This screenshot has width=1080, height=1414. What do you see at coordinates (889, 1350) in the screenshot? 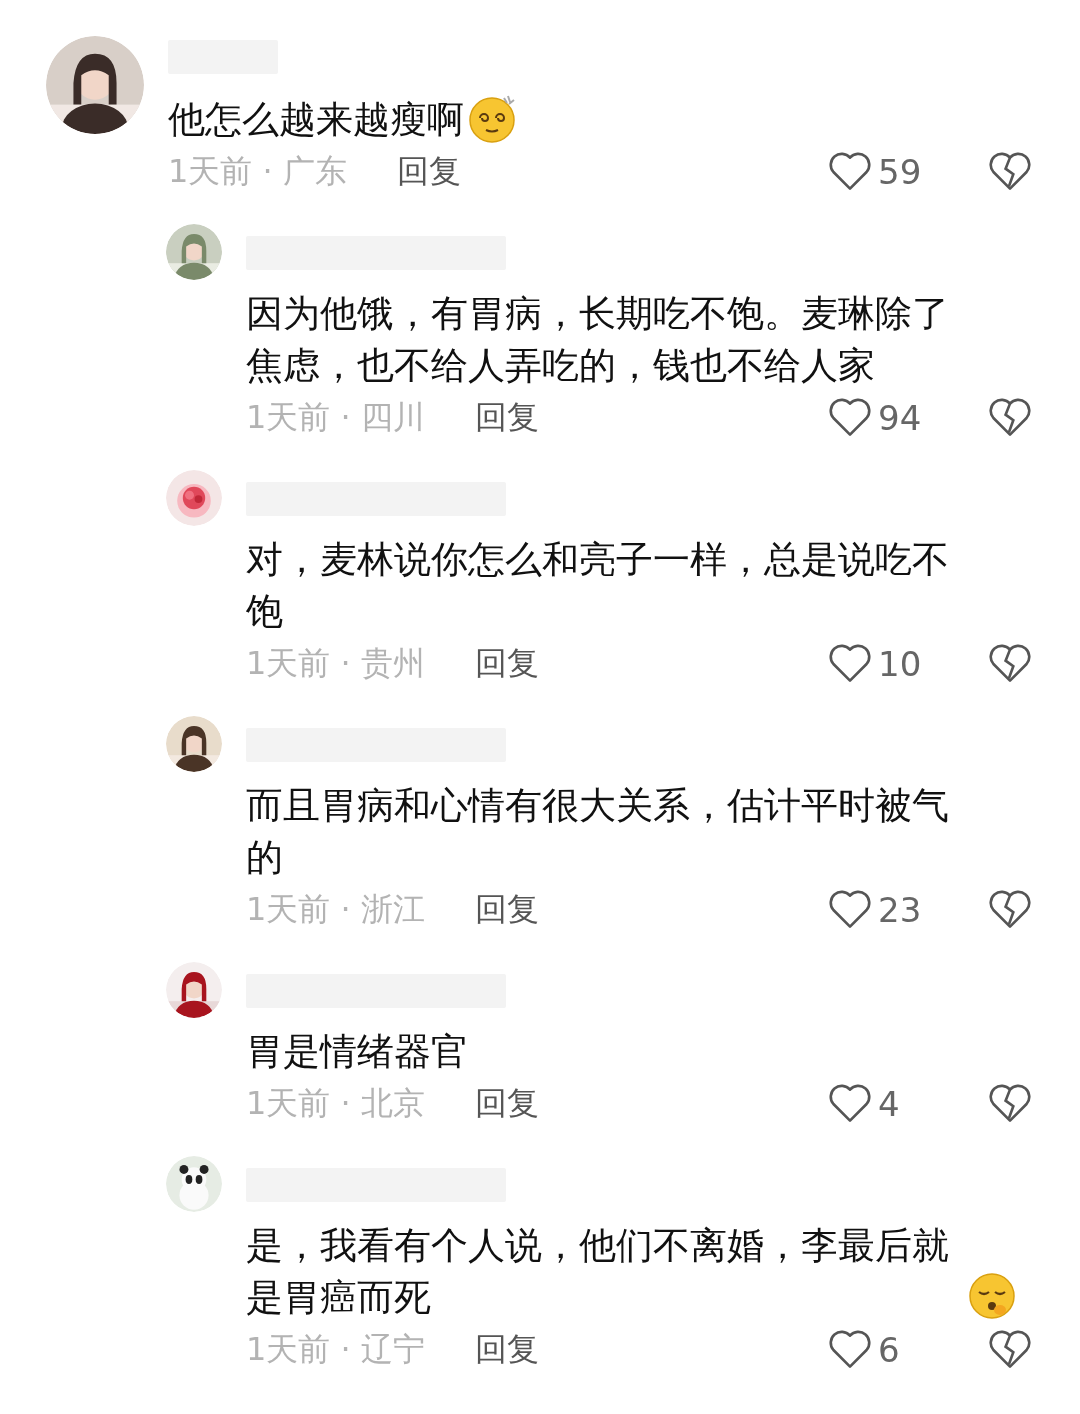
I see `like-count: 6` at bounding box center [889, 1350].